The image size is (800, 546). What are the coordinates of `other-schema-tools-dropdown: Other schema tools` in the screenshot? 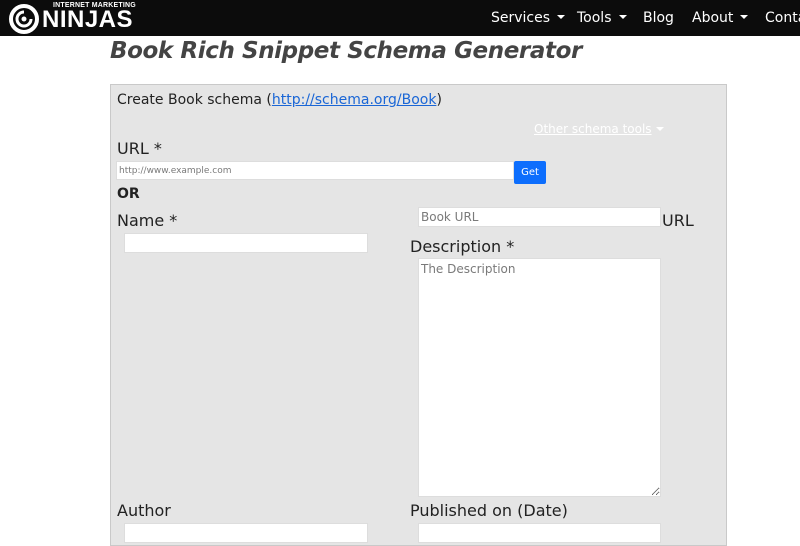 It's located at (599, 127).